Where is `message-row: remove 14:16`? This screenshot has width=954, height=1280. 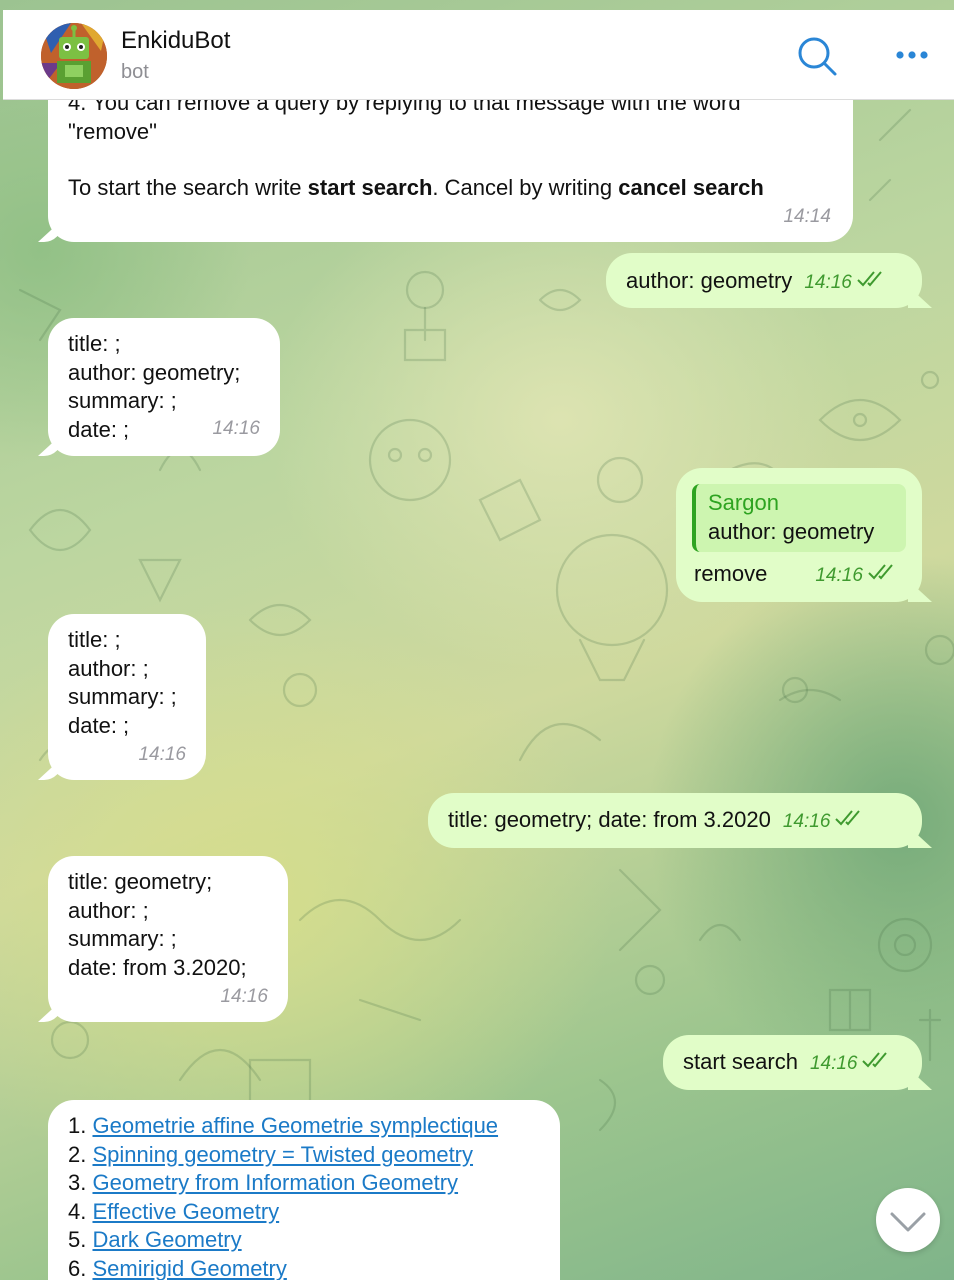
message-row: remove 14:16 is located at coordinates (799, 575).